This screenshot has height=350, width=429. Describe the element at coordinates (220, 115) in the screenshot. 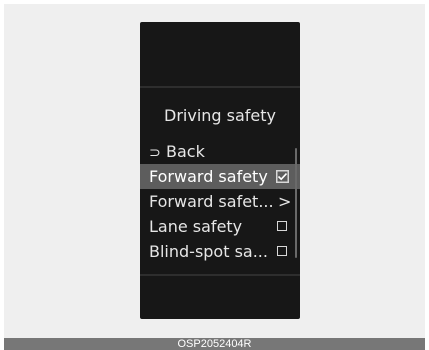

I see `menu-title: Driving safety` at that location.